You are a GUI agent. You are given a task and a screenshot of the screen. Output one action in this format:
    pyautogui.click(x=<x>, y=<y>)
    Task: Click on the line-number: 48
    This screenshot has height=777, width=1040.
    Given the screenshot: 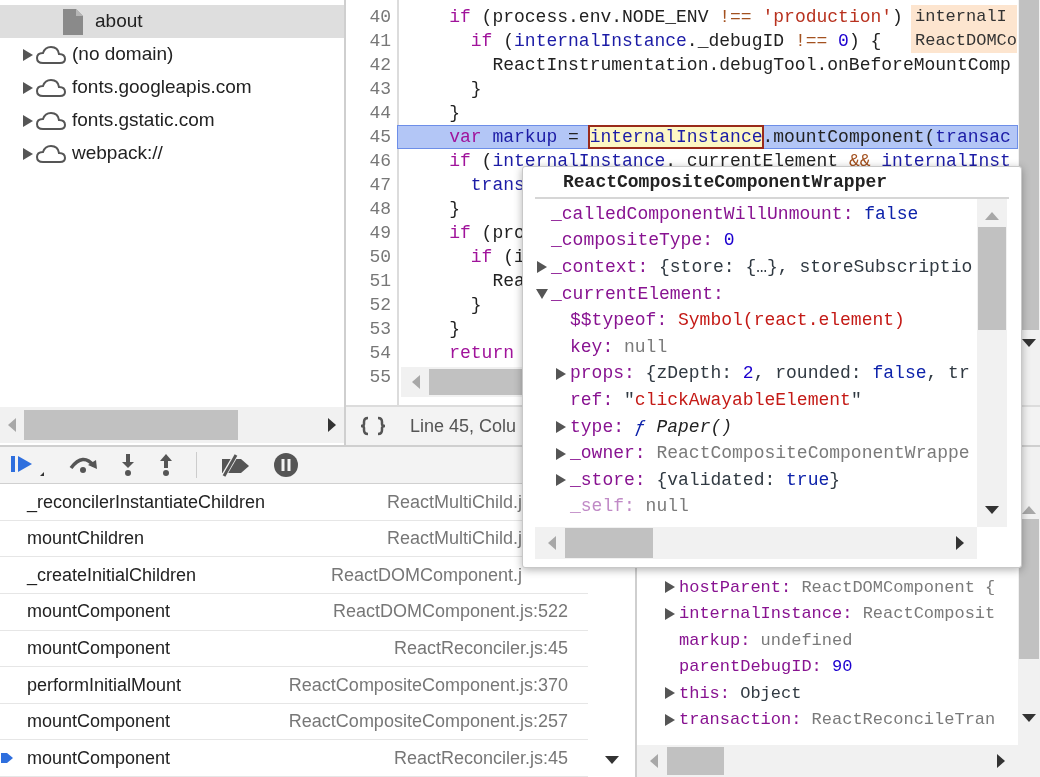 What is the action you would take?
    pyautogui.click(x=380, y=209)
    